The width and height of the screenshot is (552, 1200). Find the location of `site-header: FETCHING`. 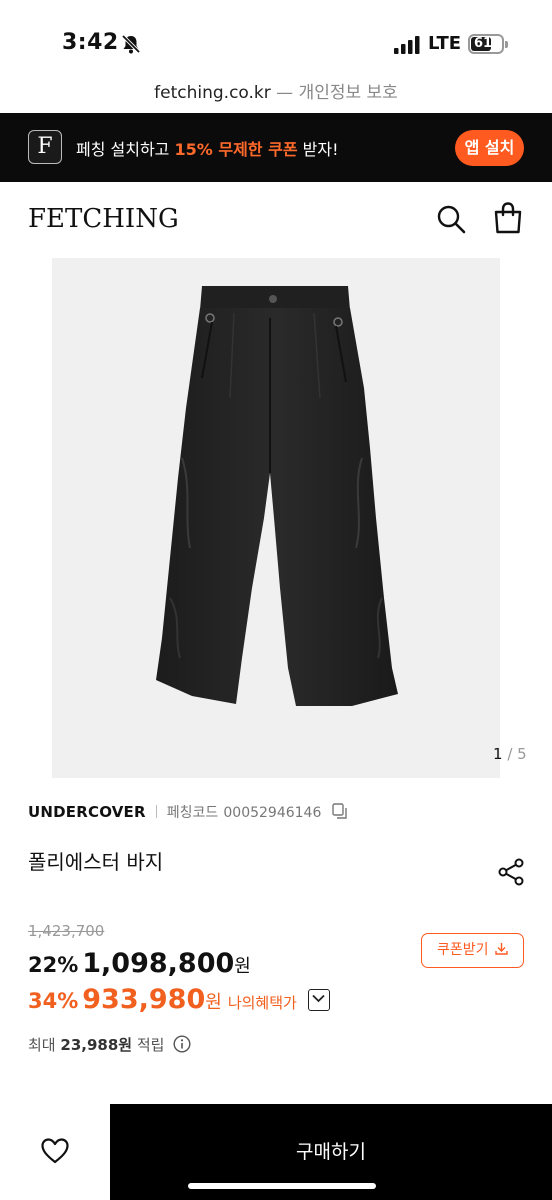

site-header: FETCHING is located at coordinates (276, 220).